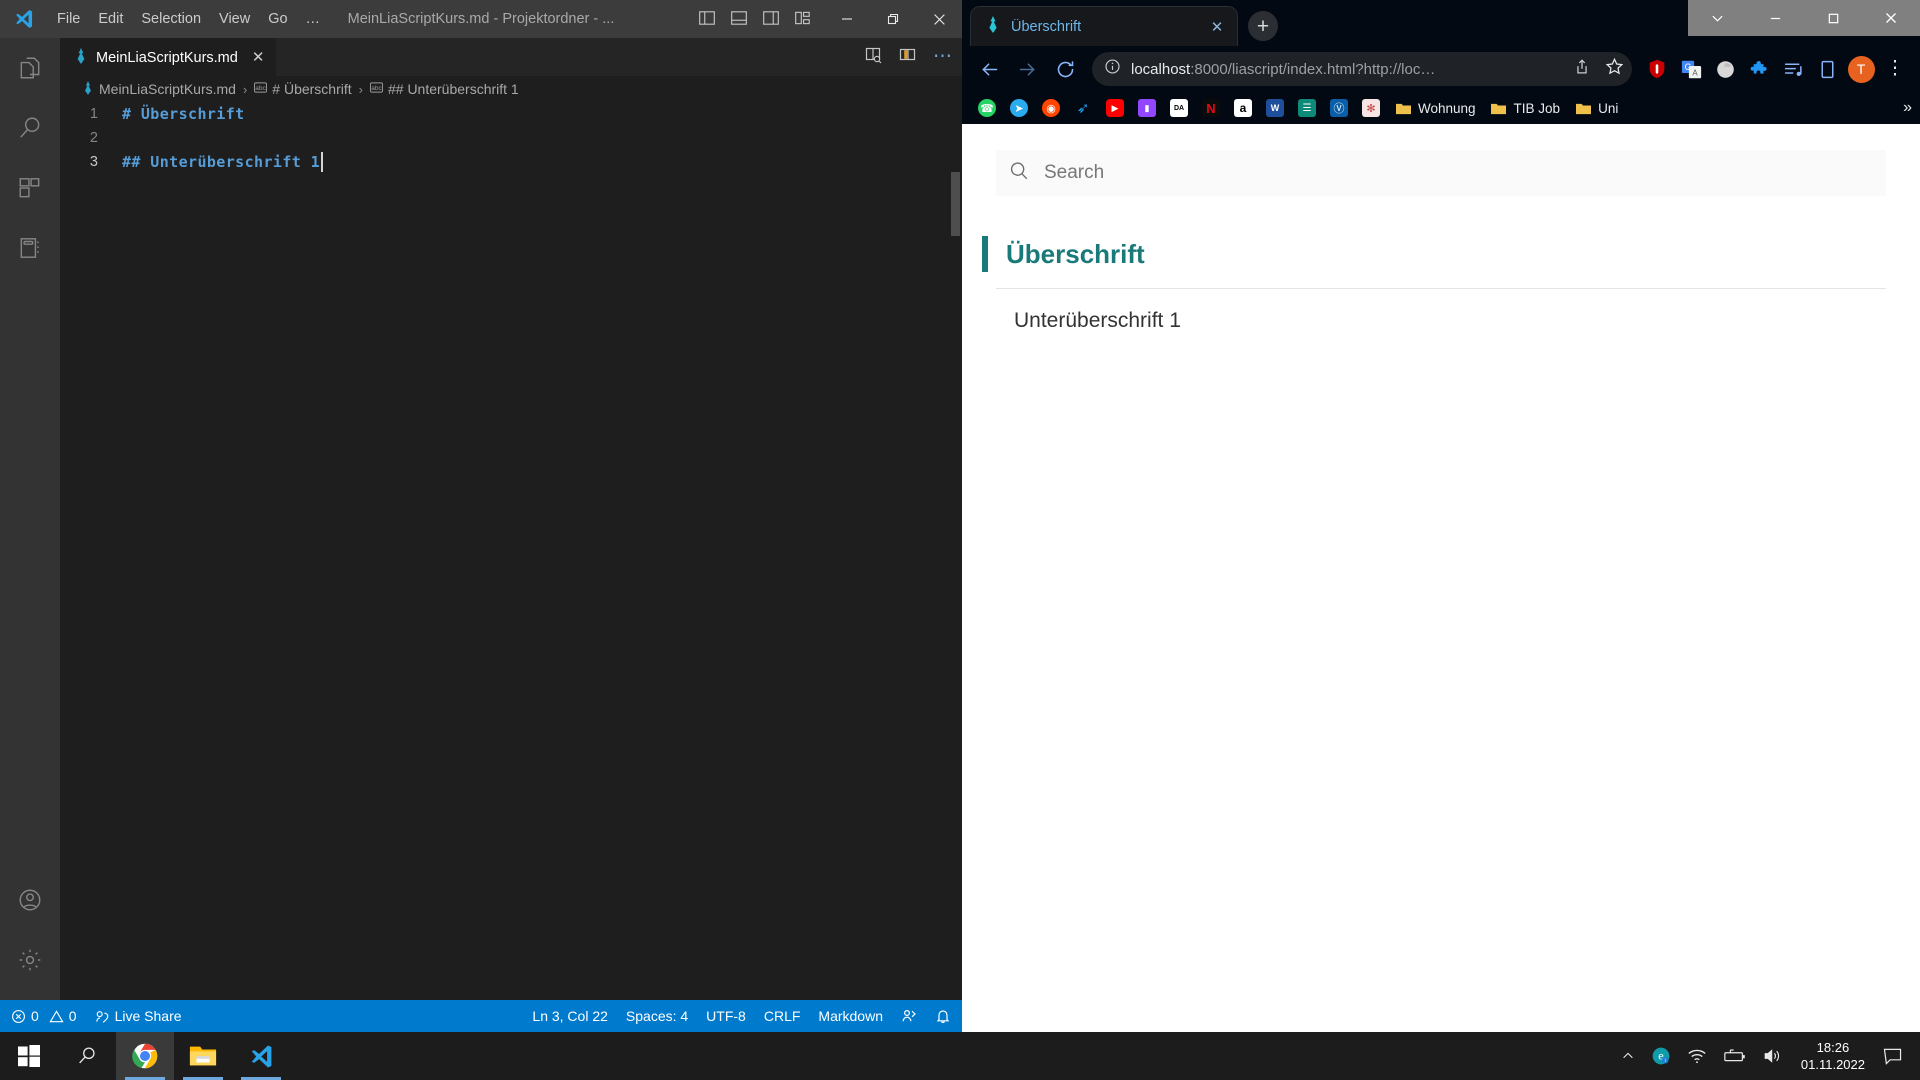 This screenshot has width=1920, height=1080. What do you see at coordinates (30, 188) in the screenshot?
I see `sidebar-item-extensions` at bounding box center [30, 188].